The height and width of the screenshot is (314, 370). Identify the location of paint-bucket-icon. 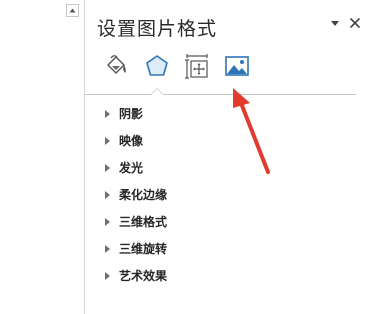
(116, 64).